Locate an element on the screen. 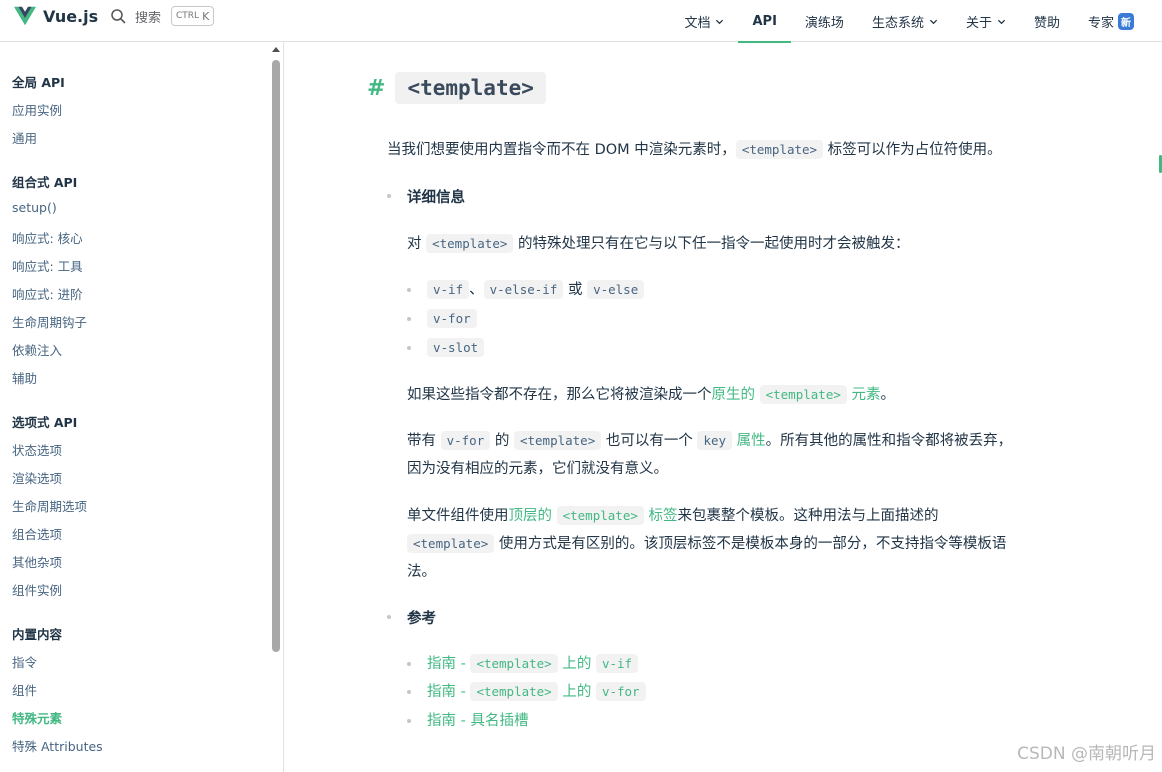 The height and width of the screenshot is (772, 1162). sidebar-scrollbar is located at coordinates (276, 407).